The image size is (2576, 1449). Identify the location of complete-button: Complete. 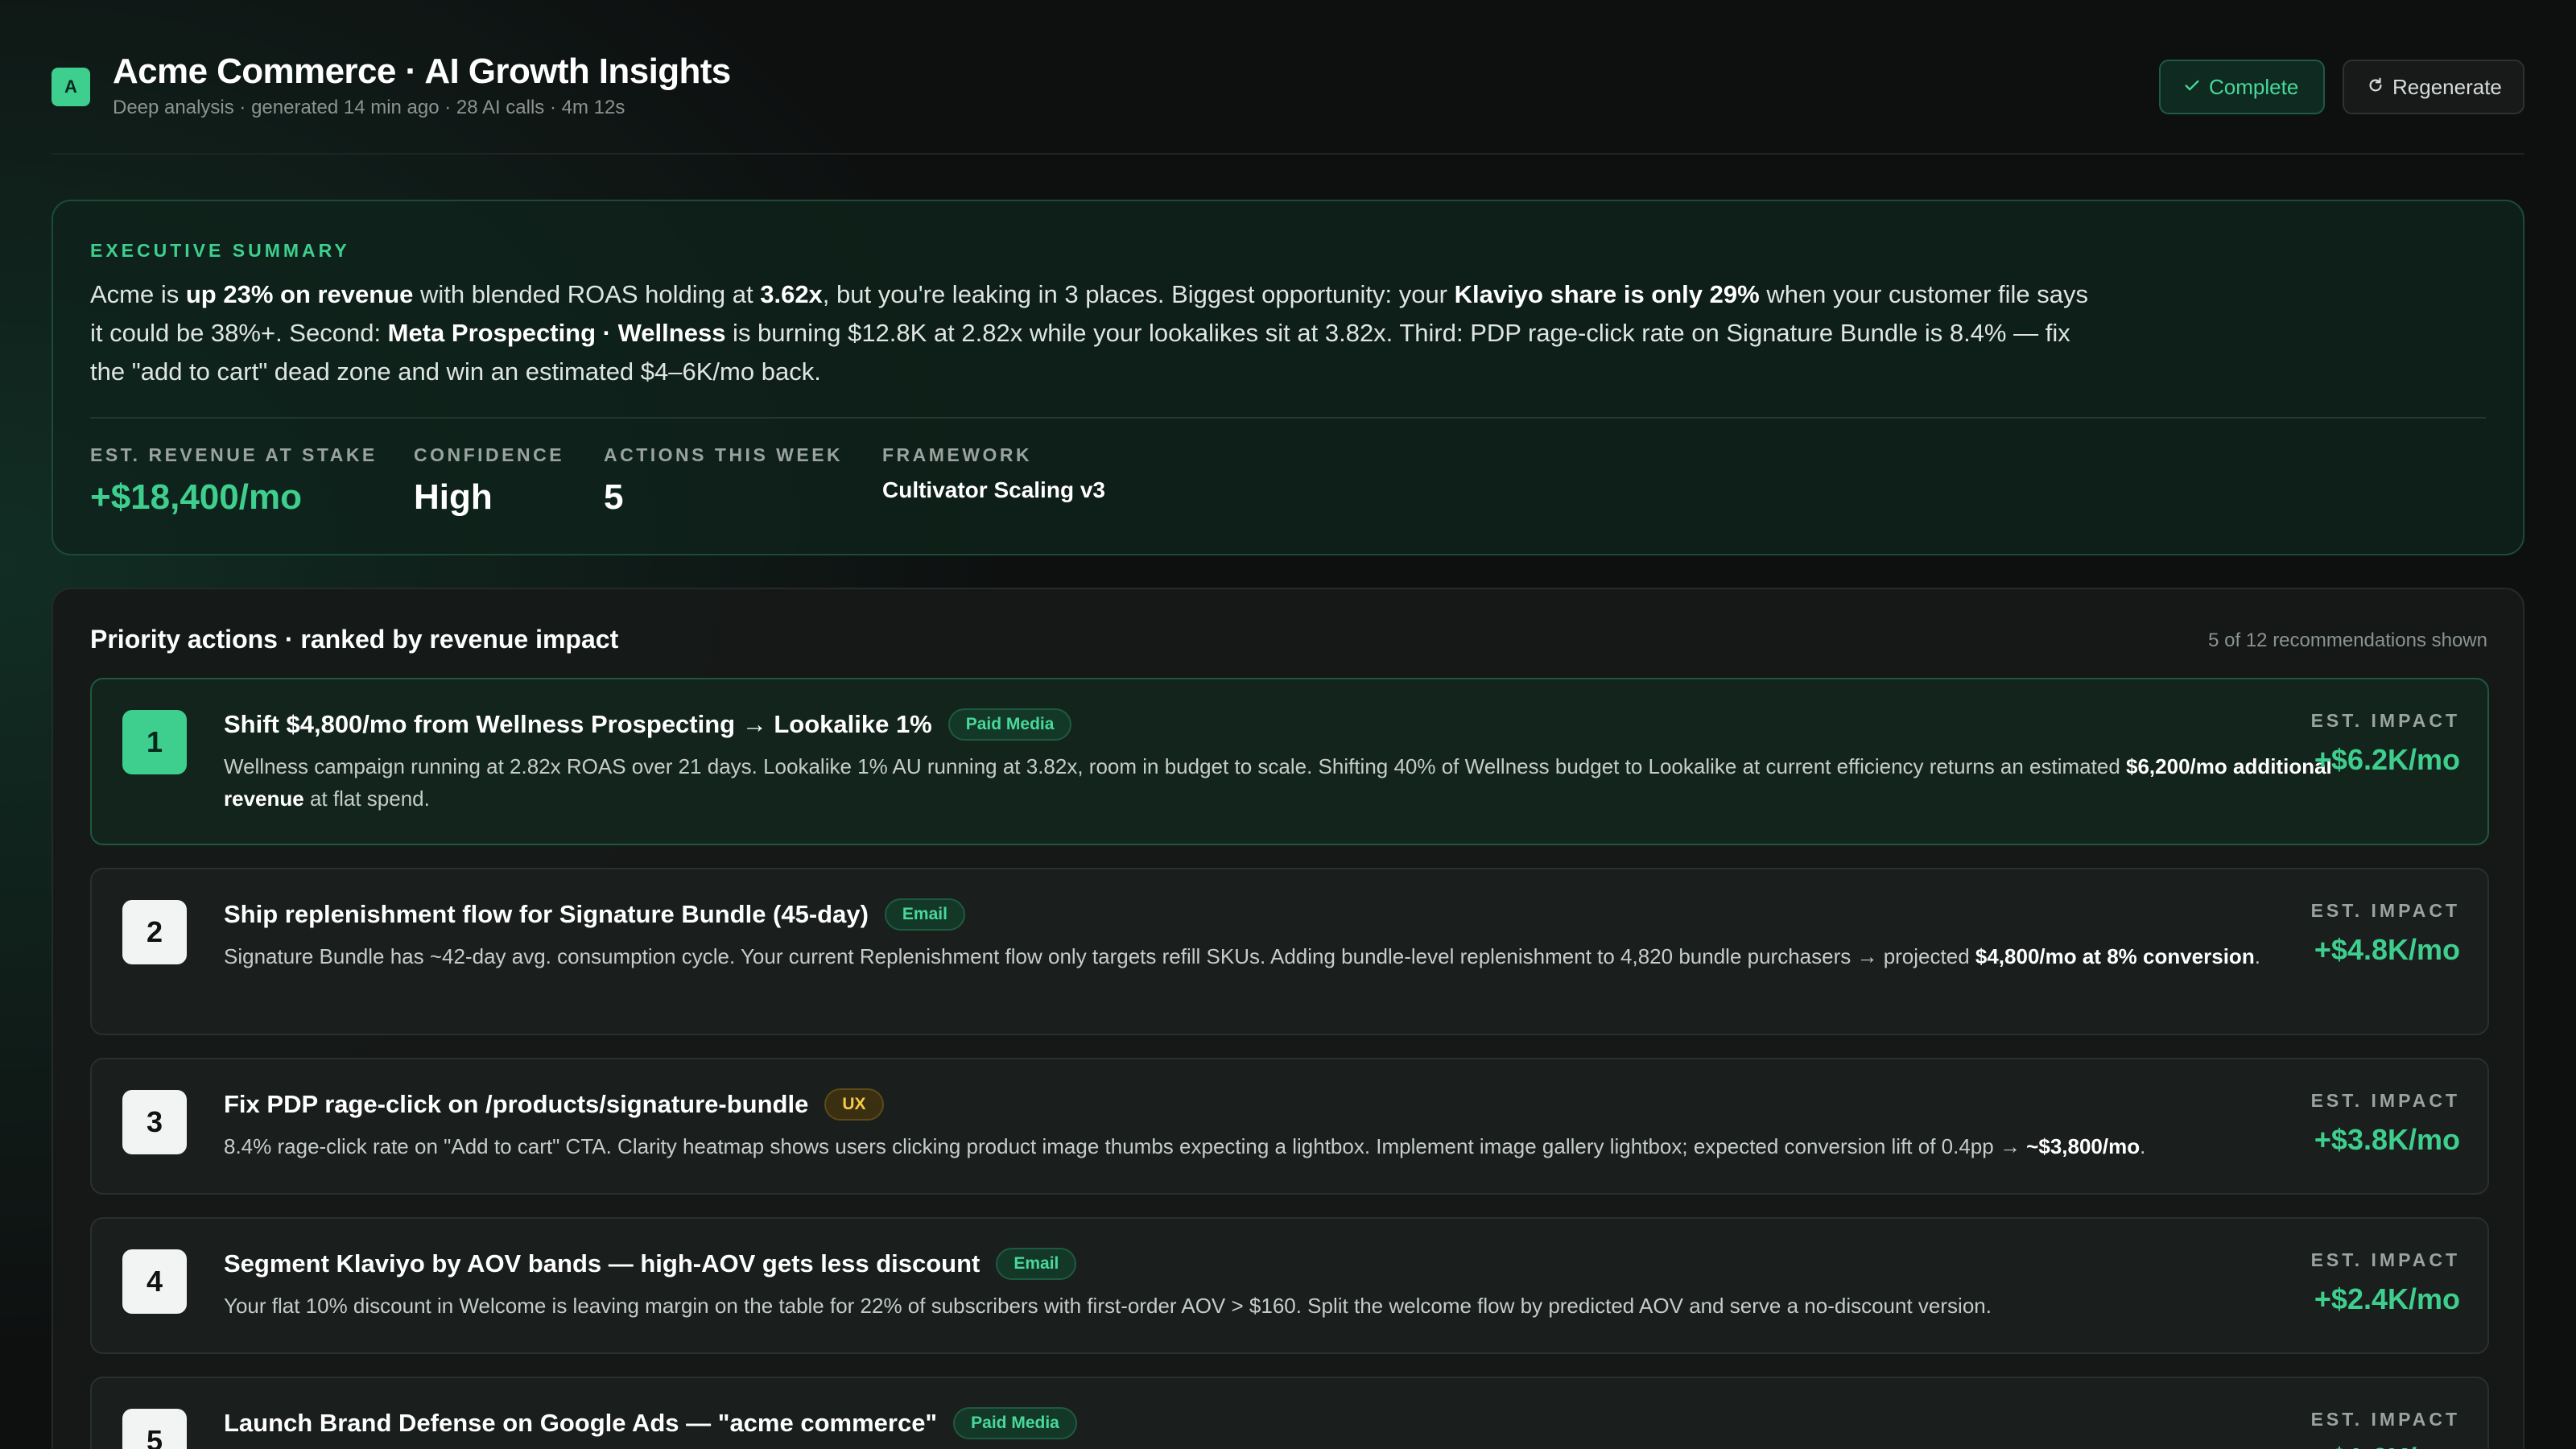
(2242, 87).